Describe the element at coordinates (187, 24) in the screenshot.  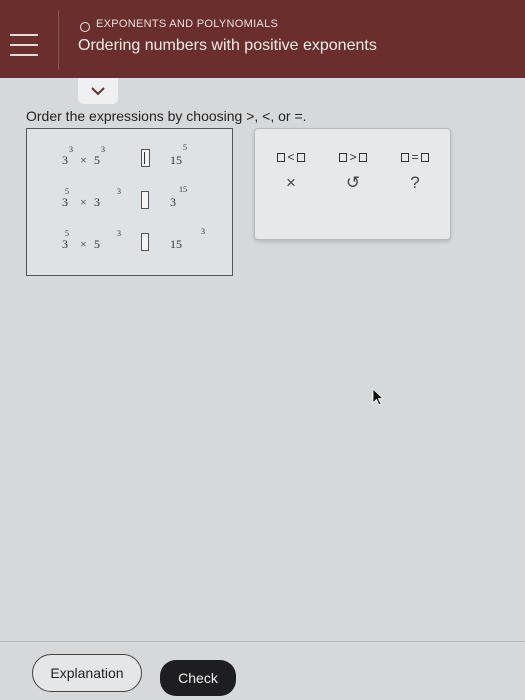
I see `module-title: EXPONENTS AND POLYNOMIALS` at that location.